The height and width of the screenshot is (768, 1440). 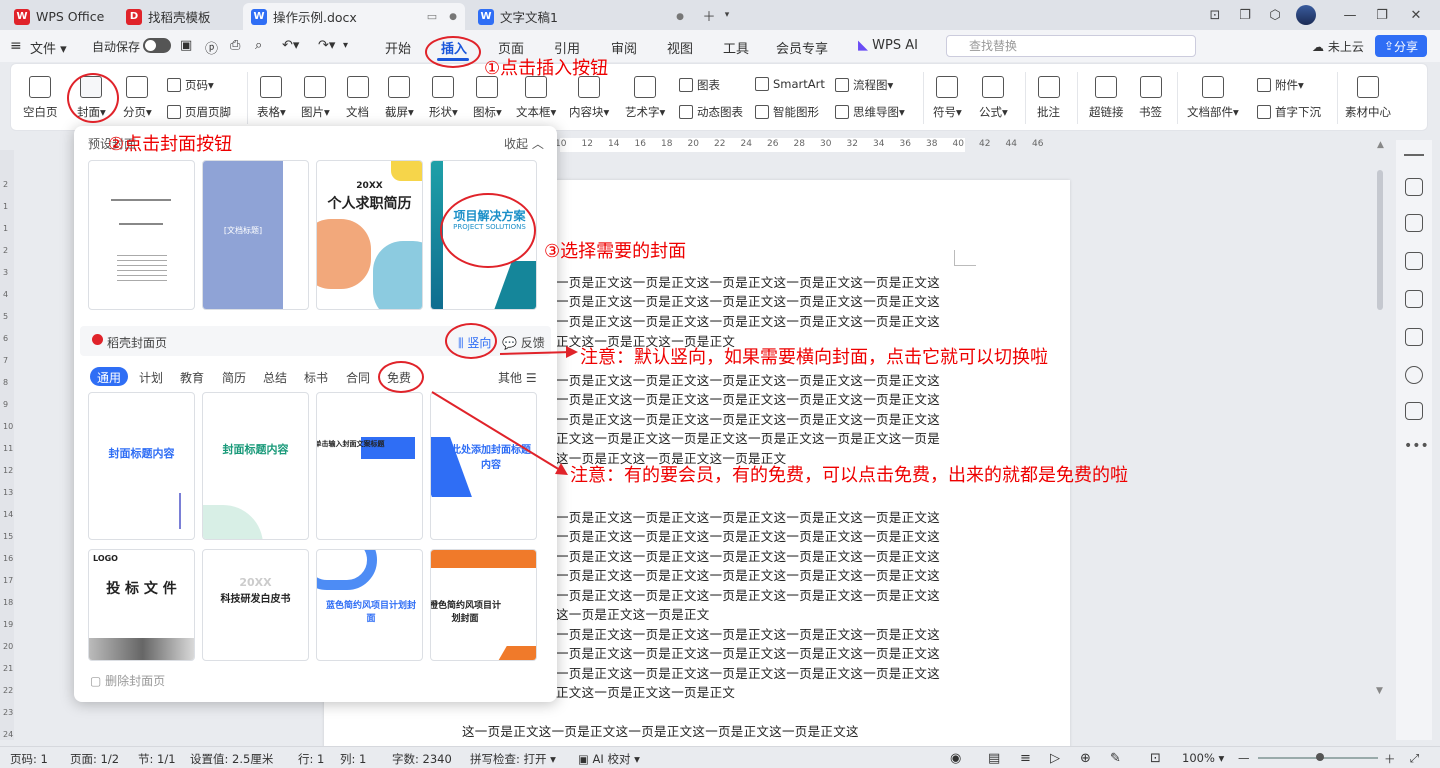 What do you see at coordinates (504, 410) in the screenshot?
I see `annotation-arrows` at bounding box center [504, 410].